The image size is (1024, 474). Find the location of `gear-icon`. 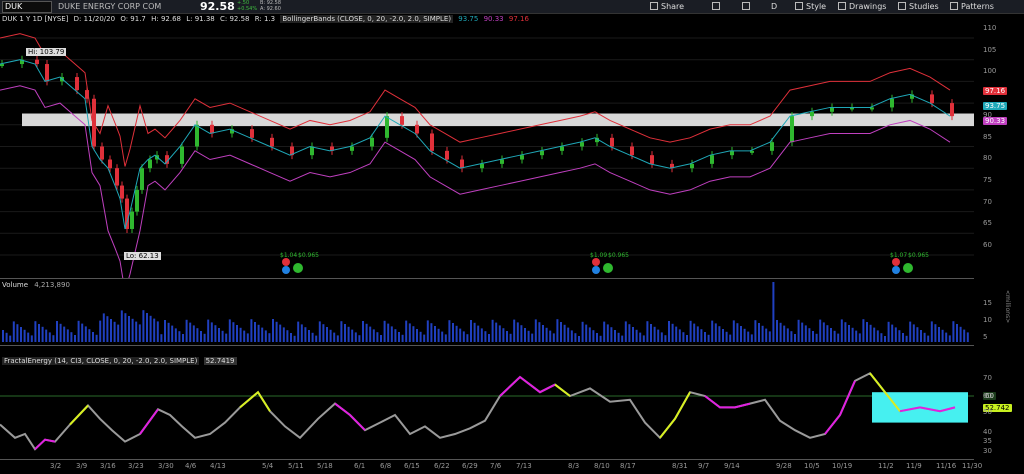

gear-icon is located at coordinates (746, 6).